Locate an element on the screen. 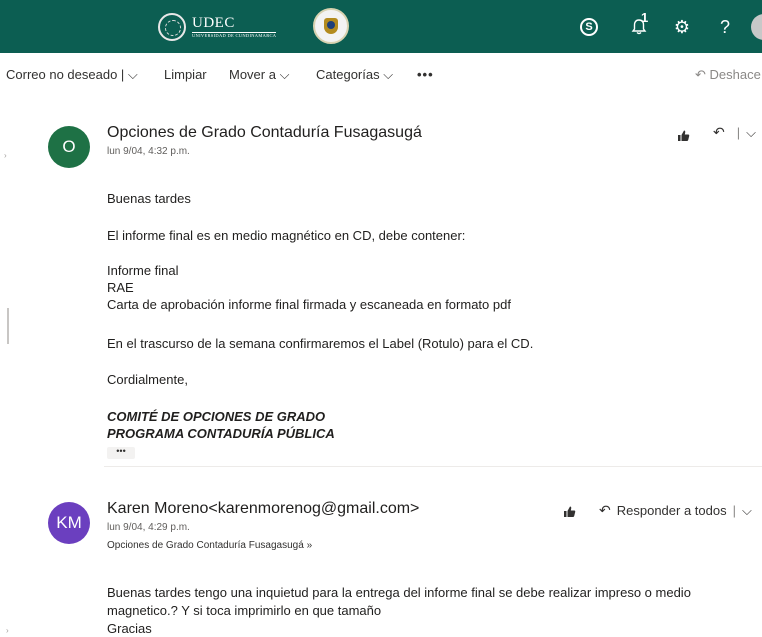 The height and width of the screenshot is (637, 762). body-text: Cordialmente, is located at coordinates (147, 379).